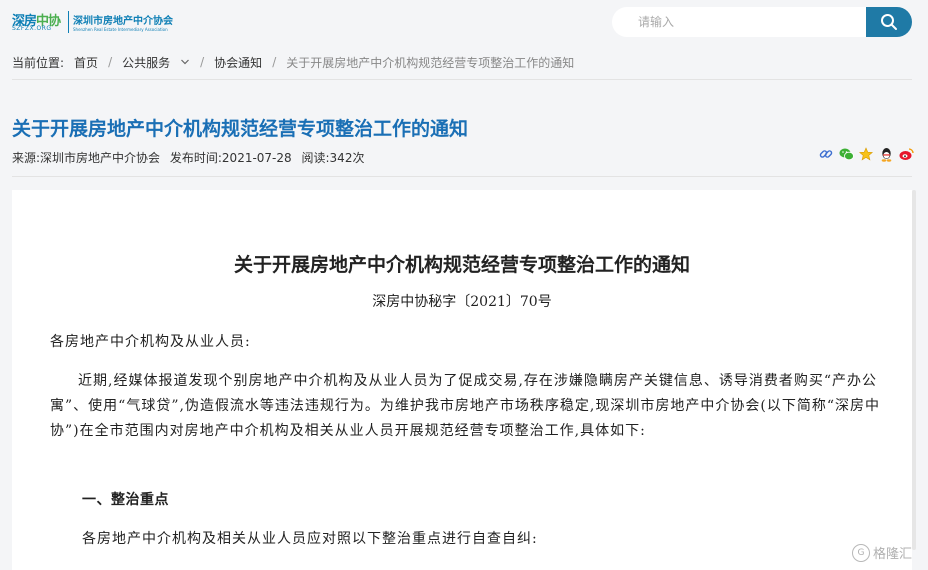 The height and width of the screenshot is (570, 928). What do you see at coordinates (462, 302) in the screenshot?
I see `document-number: 深房中协秘字〔2021〕70号` at bounding box center [462, 302].